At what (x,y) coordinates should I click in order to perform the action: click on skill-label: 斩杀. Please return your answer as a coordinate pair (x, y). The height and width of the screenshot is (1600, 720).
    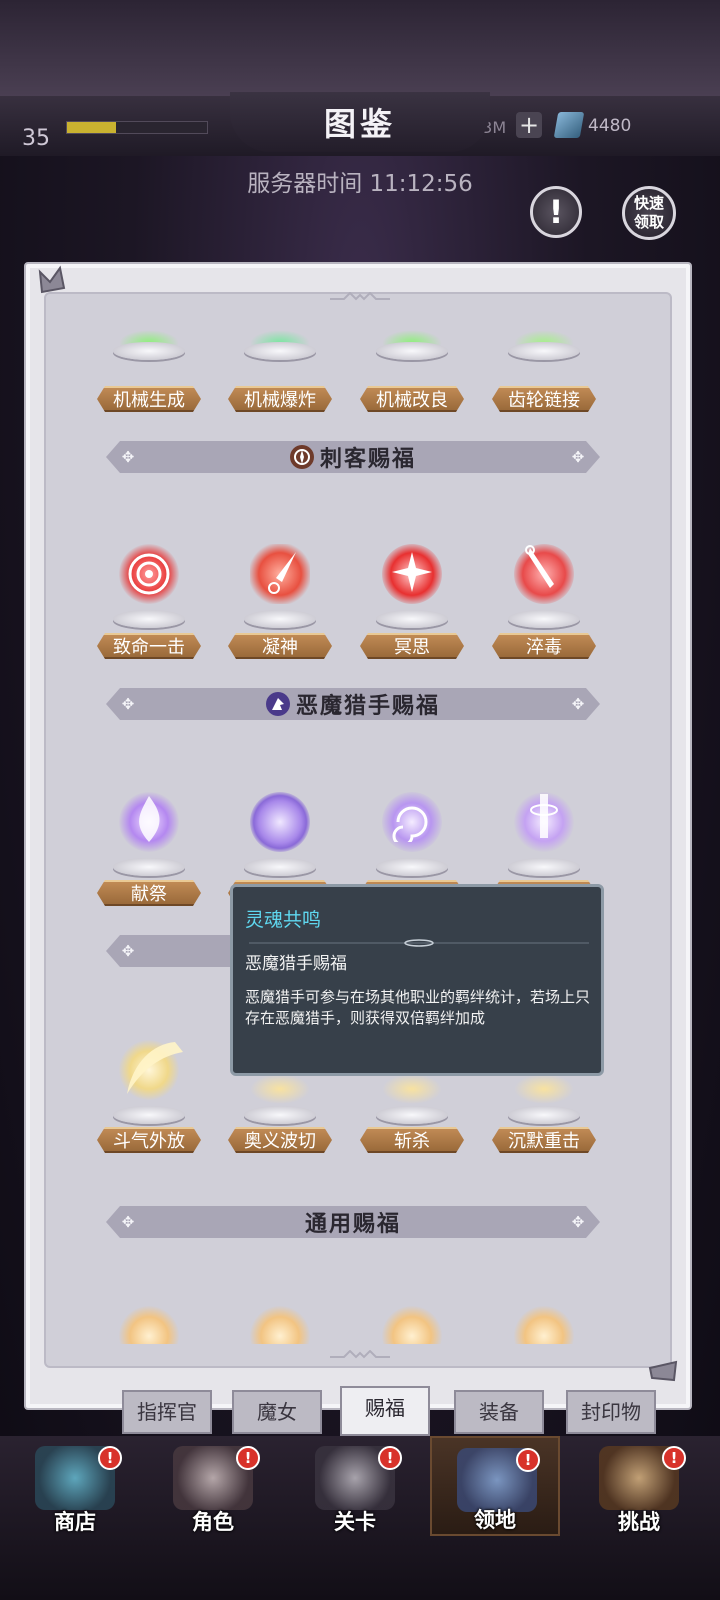
    Looking at the image, I should click on (412, 1140).